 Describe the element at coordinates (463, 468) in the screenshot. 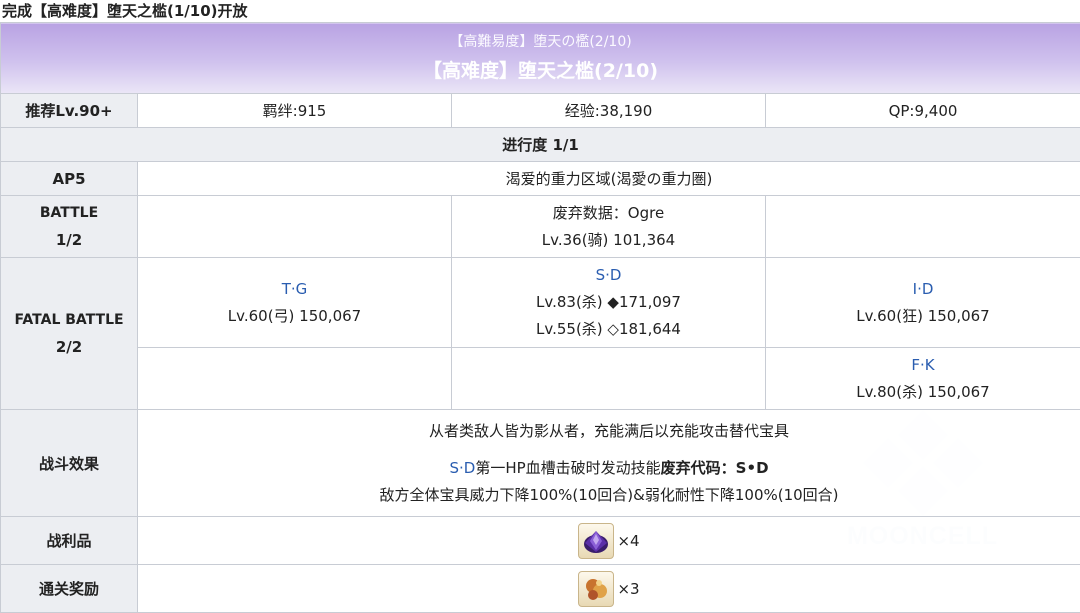

I see `effect-sd-link: S·D` at that location.